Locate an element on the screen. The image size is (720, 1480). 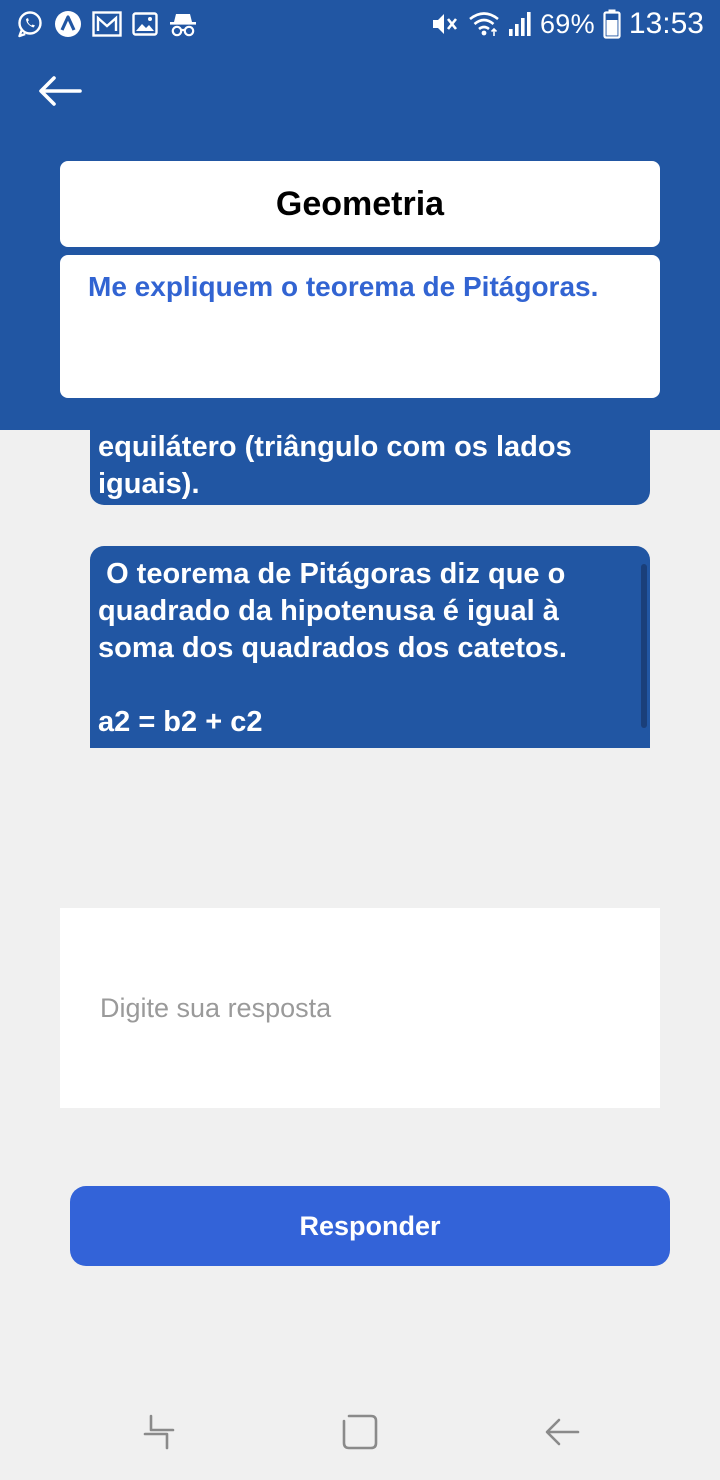
mail-icon is located at coordinates (107, 24).